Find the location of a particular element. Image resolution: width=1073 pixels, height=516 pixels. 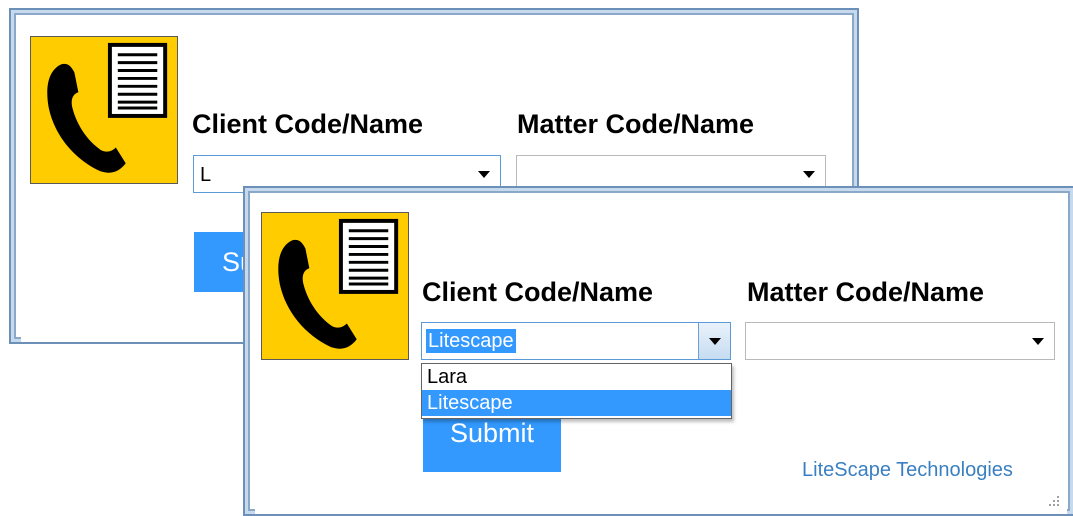

matter-code-combobox is located at coordinates (900, 341).